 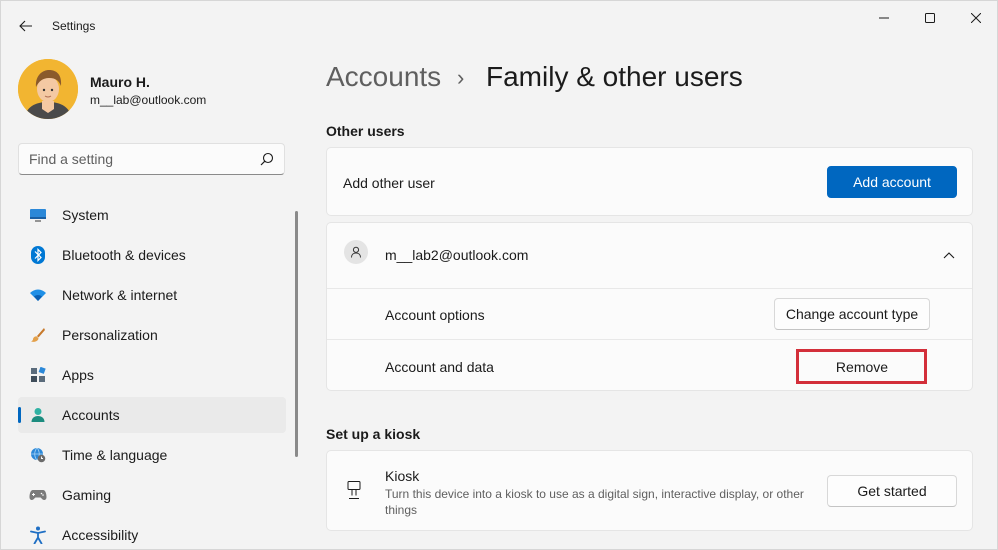 What do you see at coordinates (152, 415) in the screenshot?
I see `sidebar-item-accounts: Accounts` at bounding box center [152, 415].